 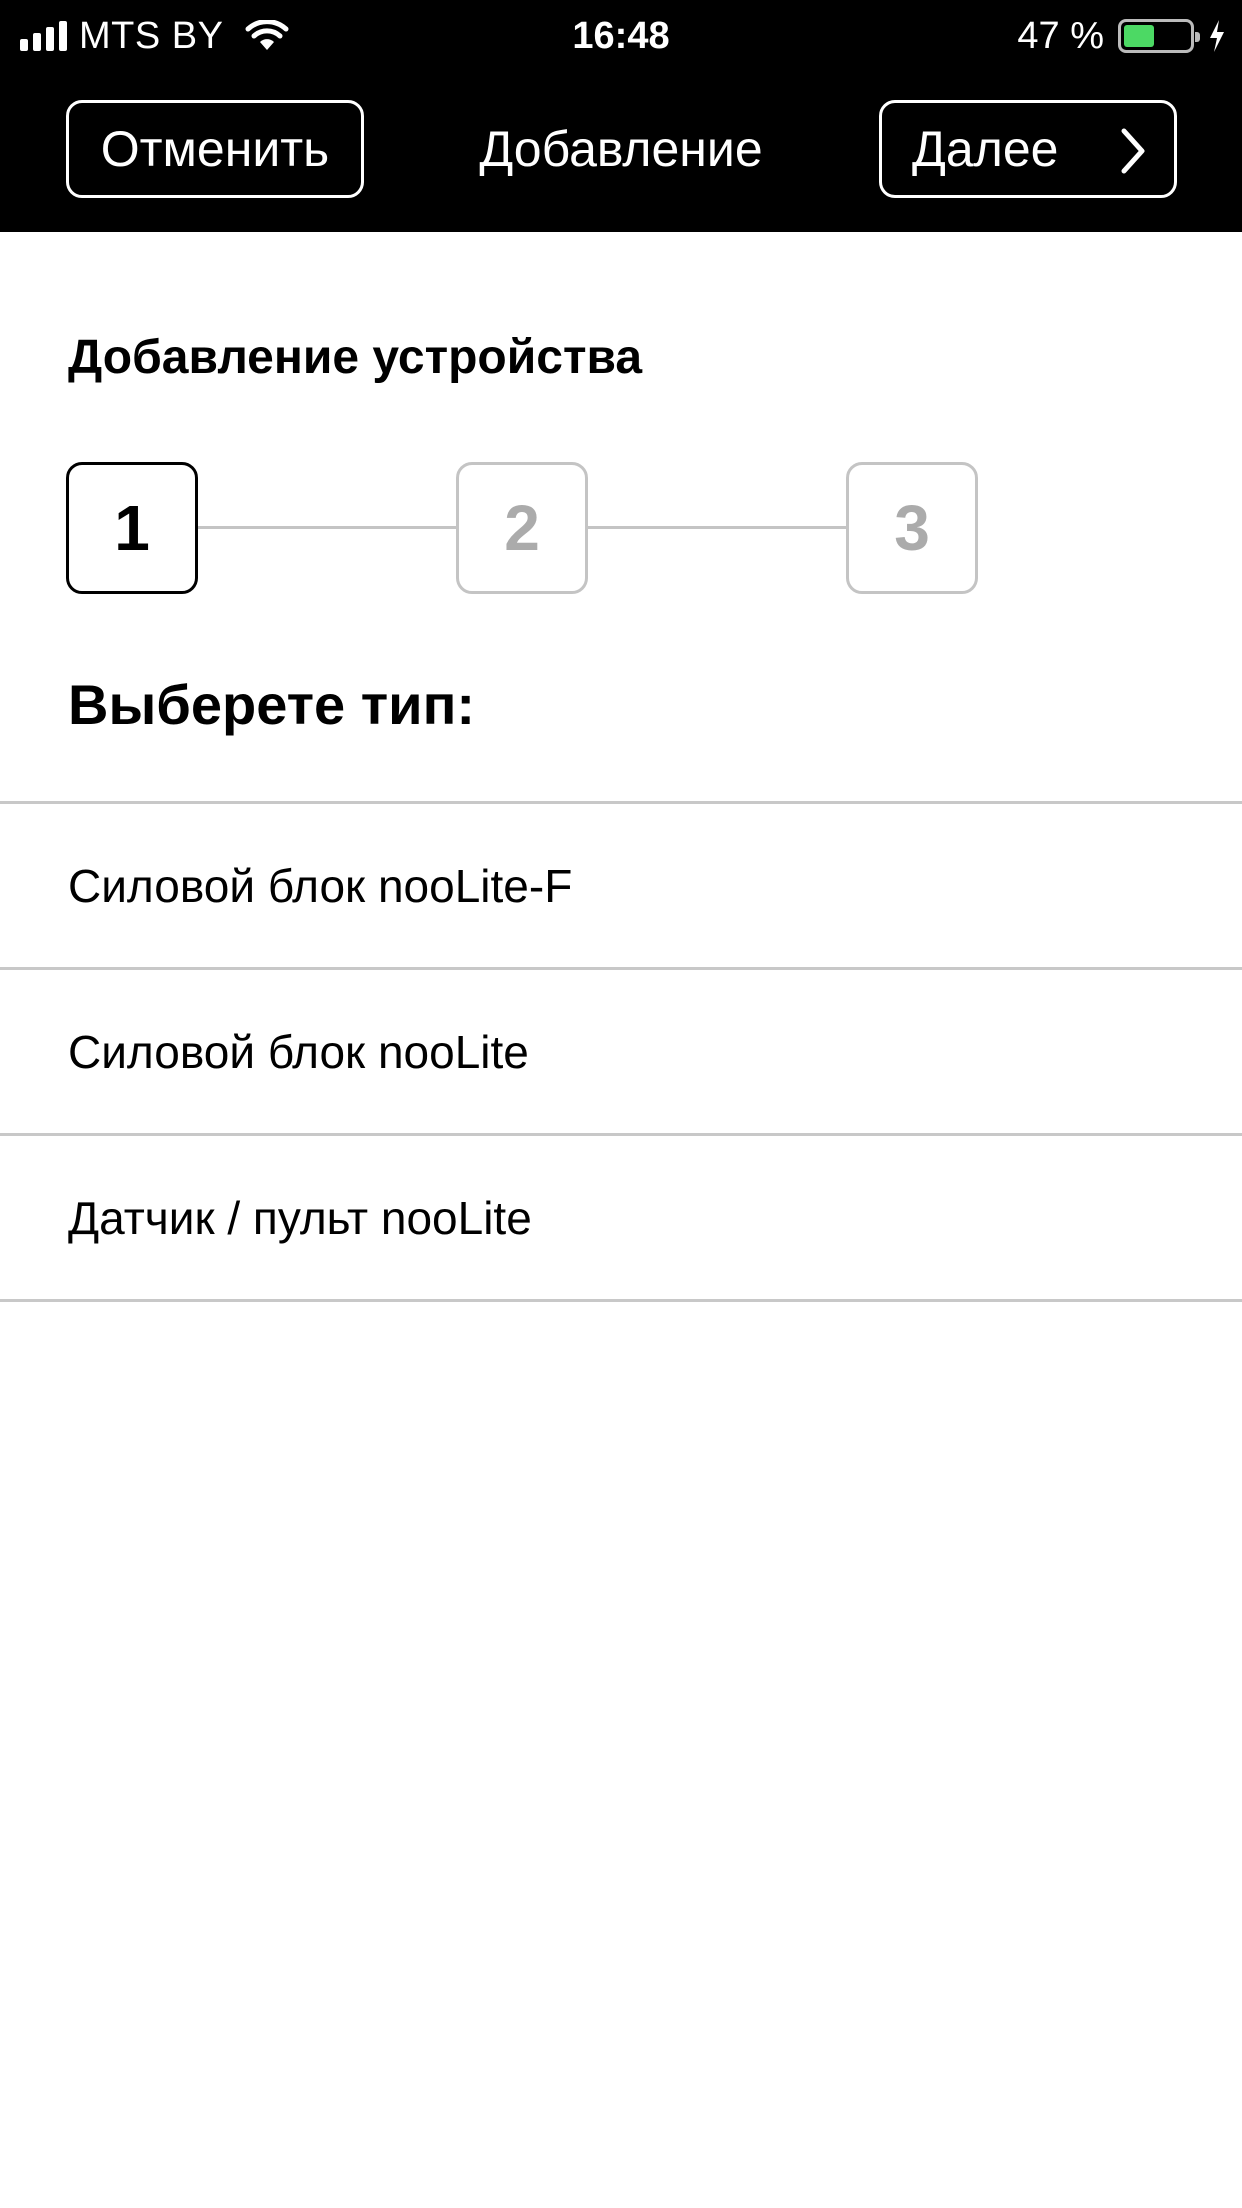 I want to click on carrier-name: MTS BY, so click(x=151, y=35).